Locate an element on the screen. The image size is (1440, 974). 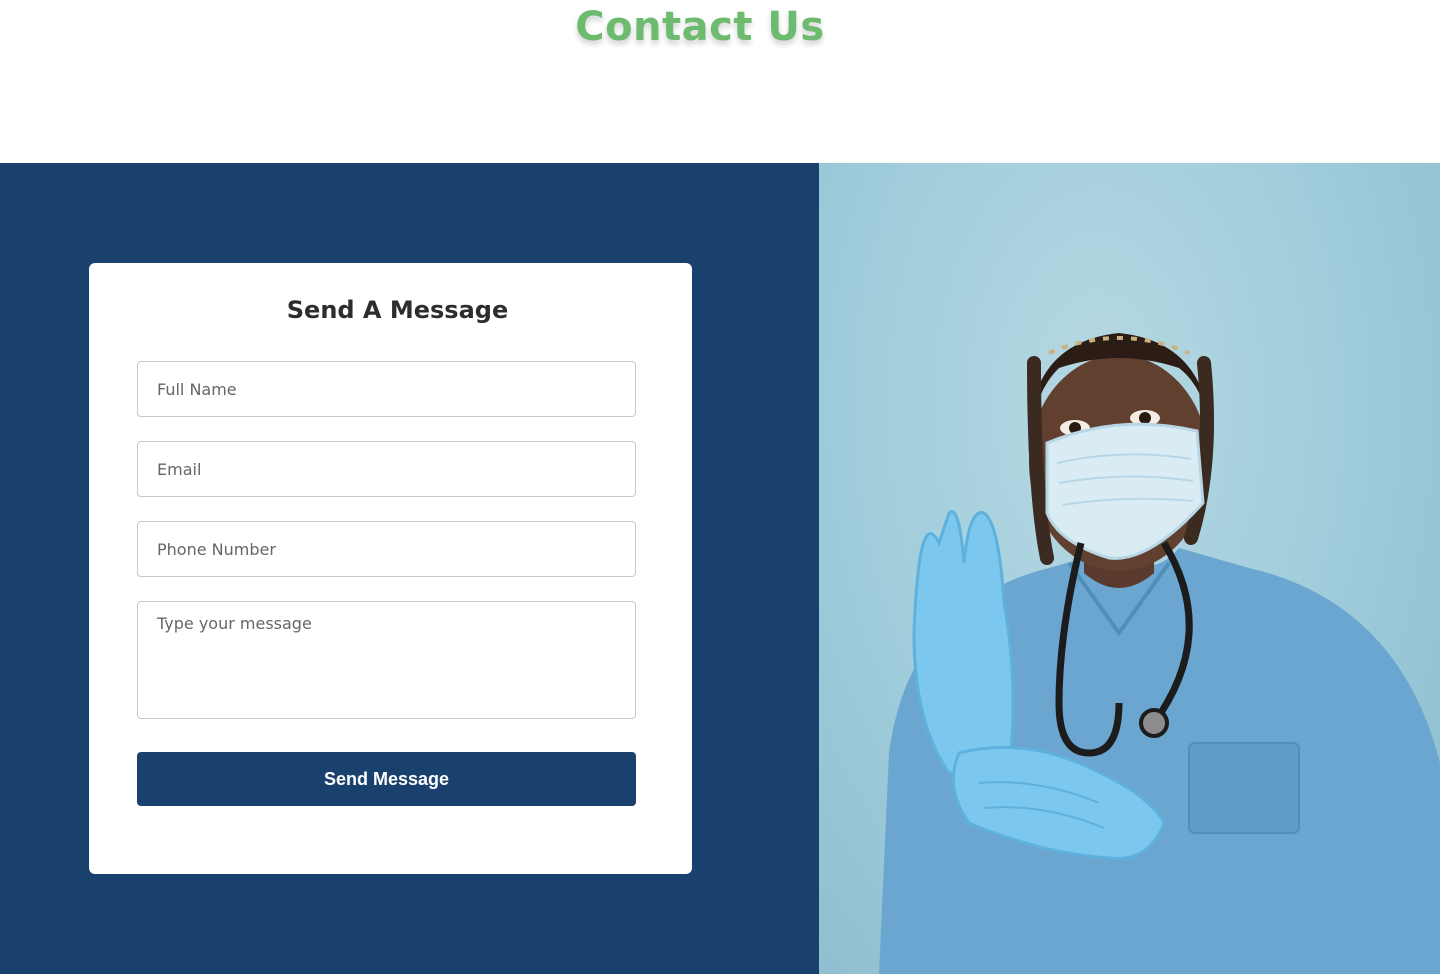
email-input is located at coordinates (386, 469).